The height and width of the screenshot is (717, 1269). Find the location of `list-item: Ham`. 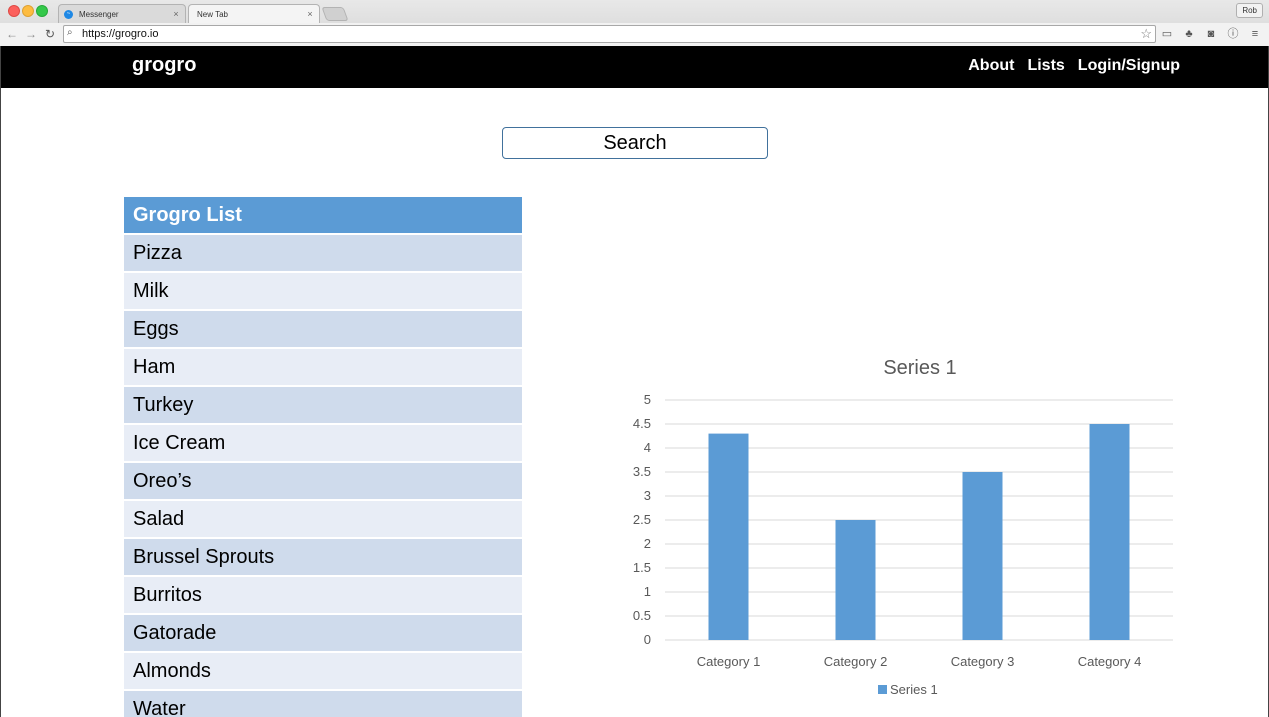

list-item: Ham is located at coordinates (323, 367).